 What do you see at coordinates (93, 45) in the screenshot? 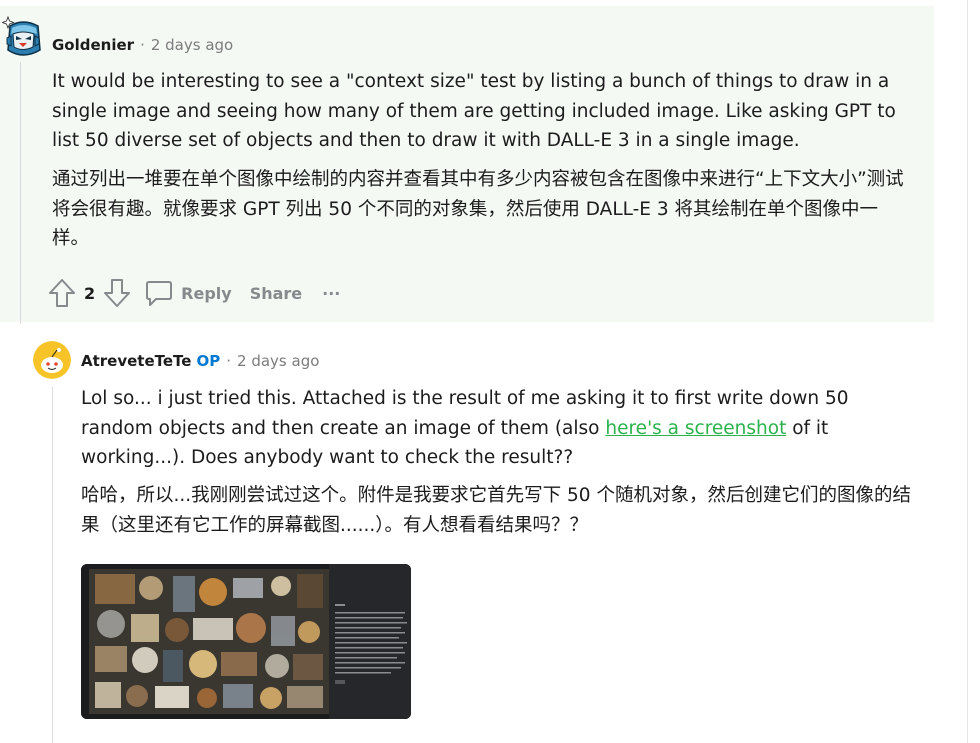
I see `author-name: Goldenier` at bounding box center [93, 45].